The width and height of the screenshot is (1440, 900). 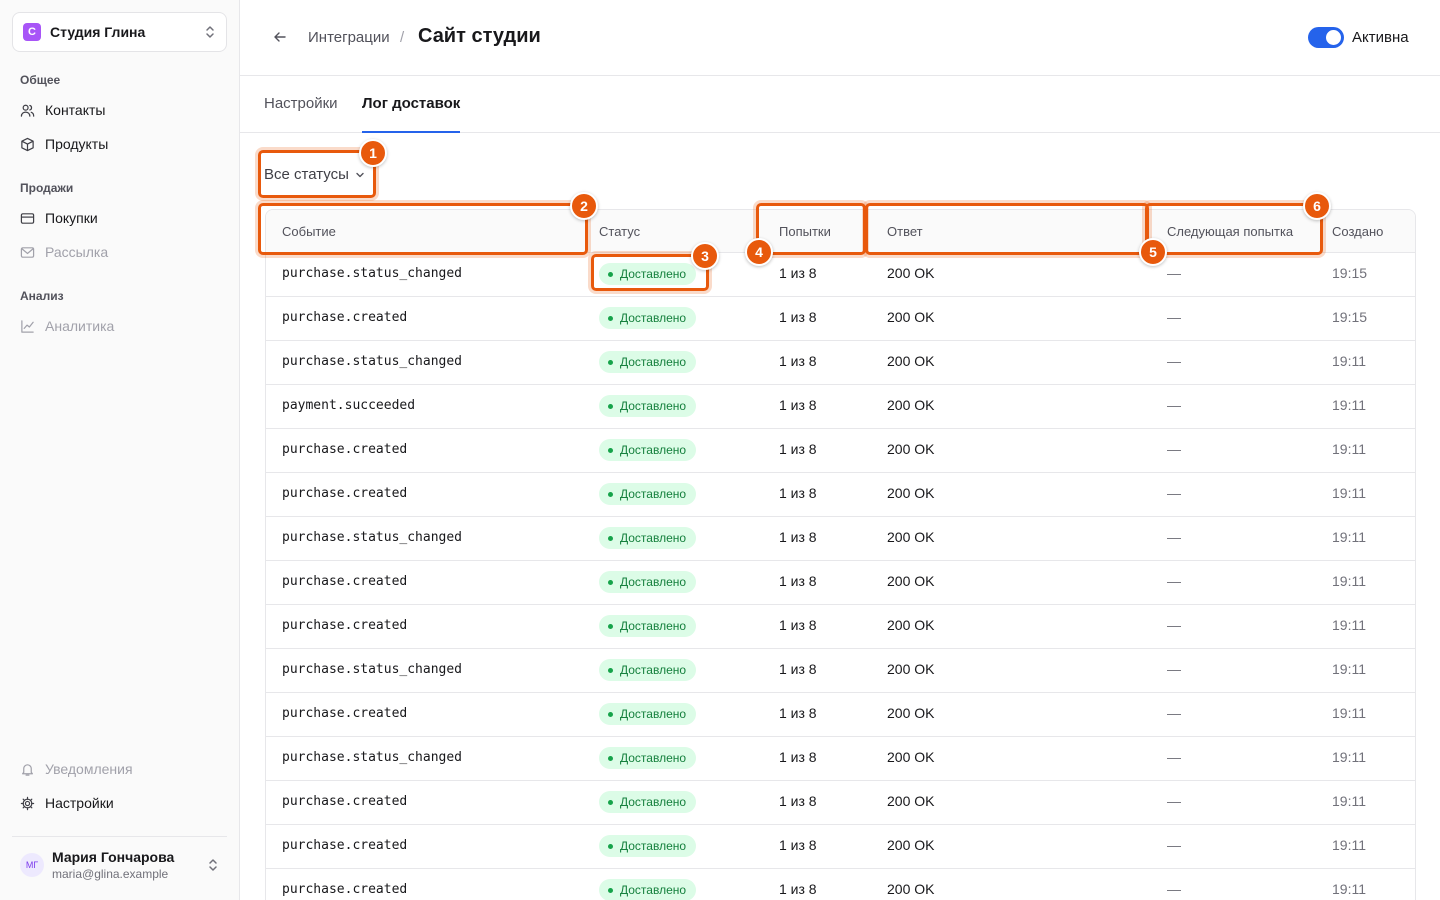 What do you see at coordinates (67, 803) in the screenshot?
I see `sidebar-item-settings: Настройки` at bounding box center [67, 803].